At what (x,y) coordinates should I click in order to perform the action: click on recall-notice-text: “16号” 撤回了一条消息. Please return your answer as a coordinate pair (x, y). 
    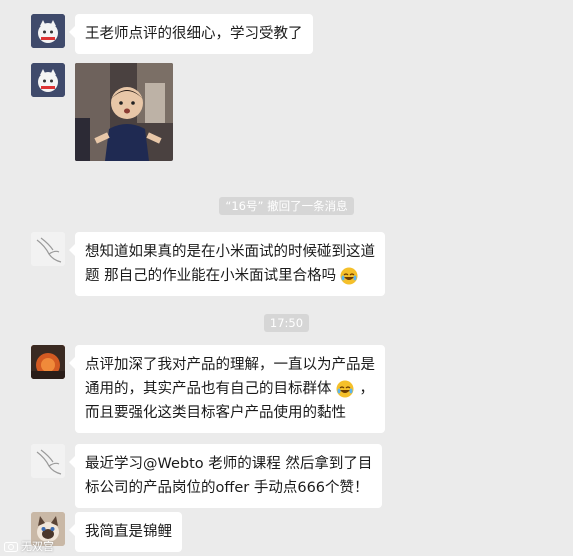
    Looking at the image, I should click on (286, 206).